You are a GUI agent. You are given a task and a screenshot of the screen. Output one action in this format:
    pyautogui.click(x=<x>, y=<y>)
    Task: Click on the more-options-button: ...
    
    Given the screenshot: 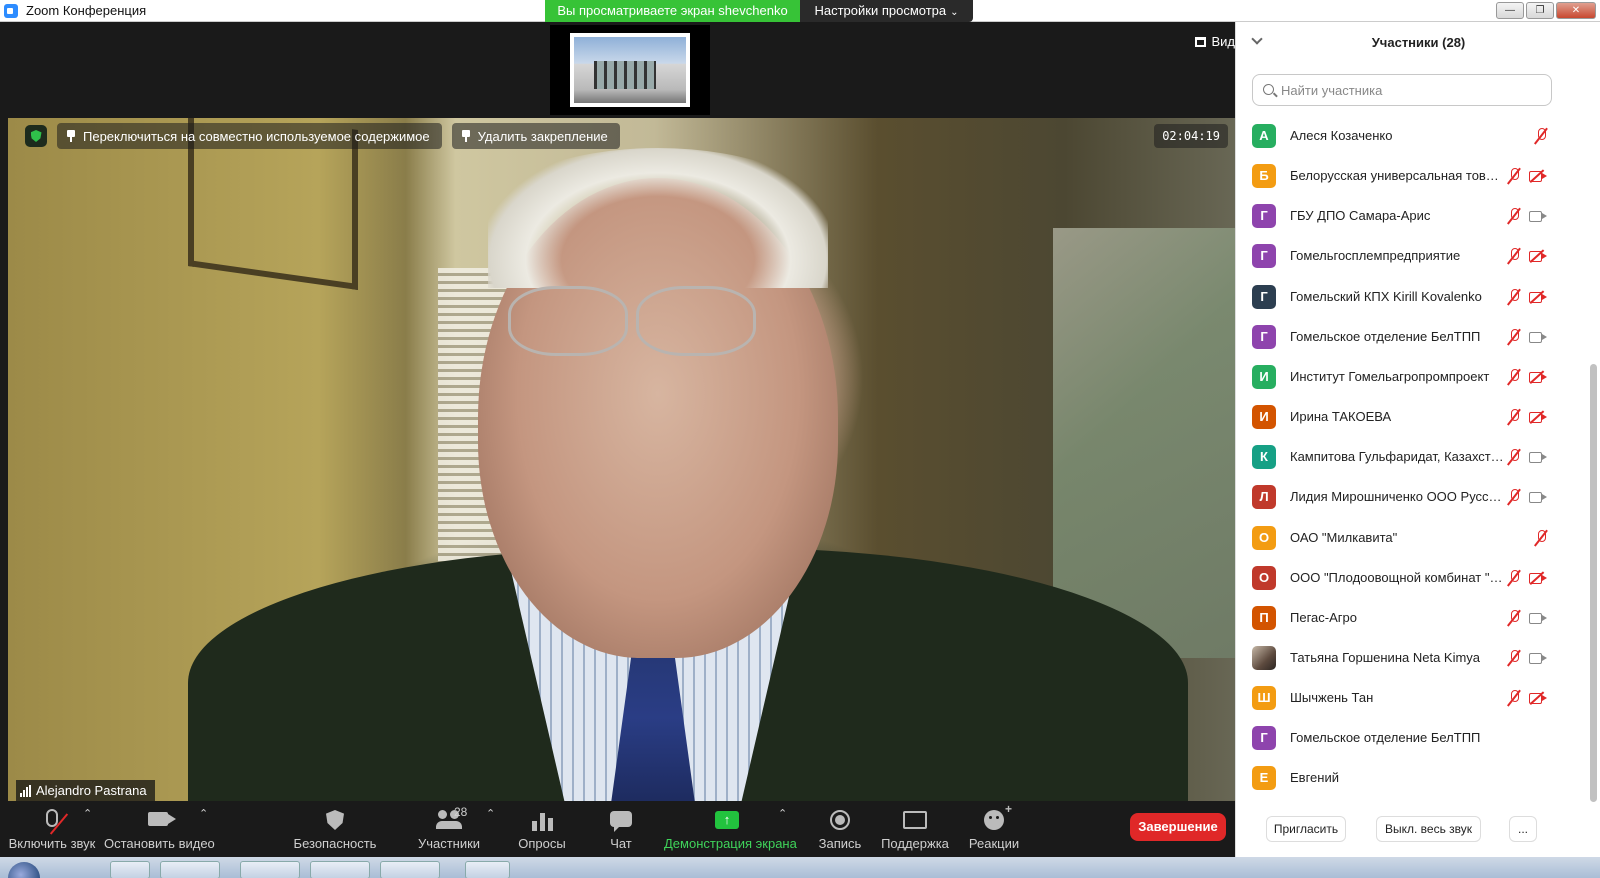 What is the action you would take?
    pyautogui.click(x=1523, y=829)
    